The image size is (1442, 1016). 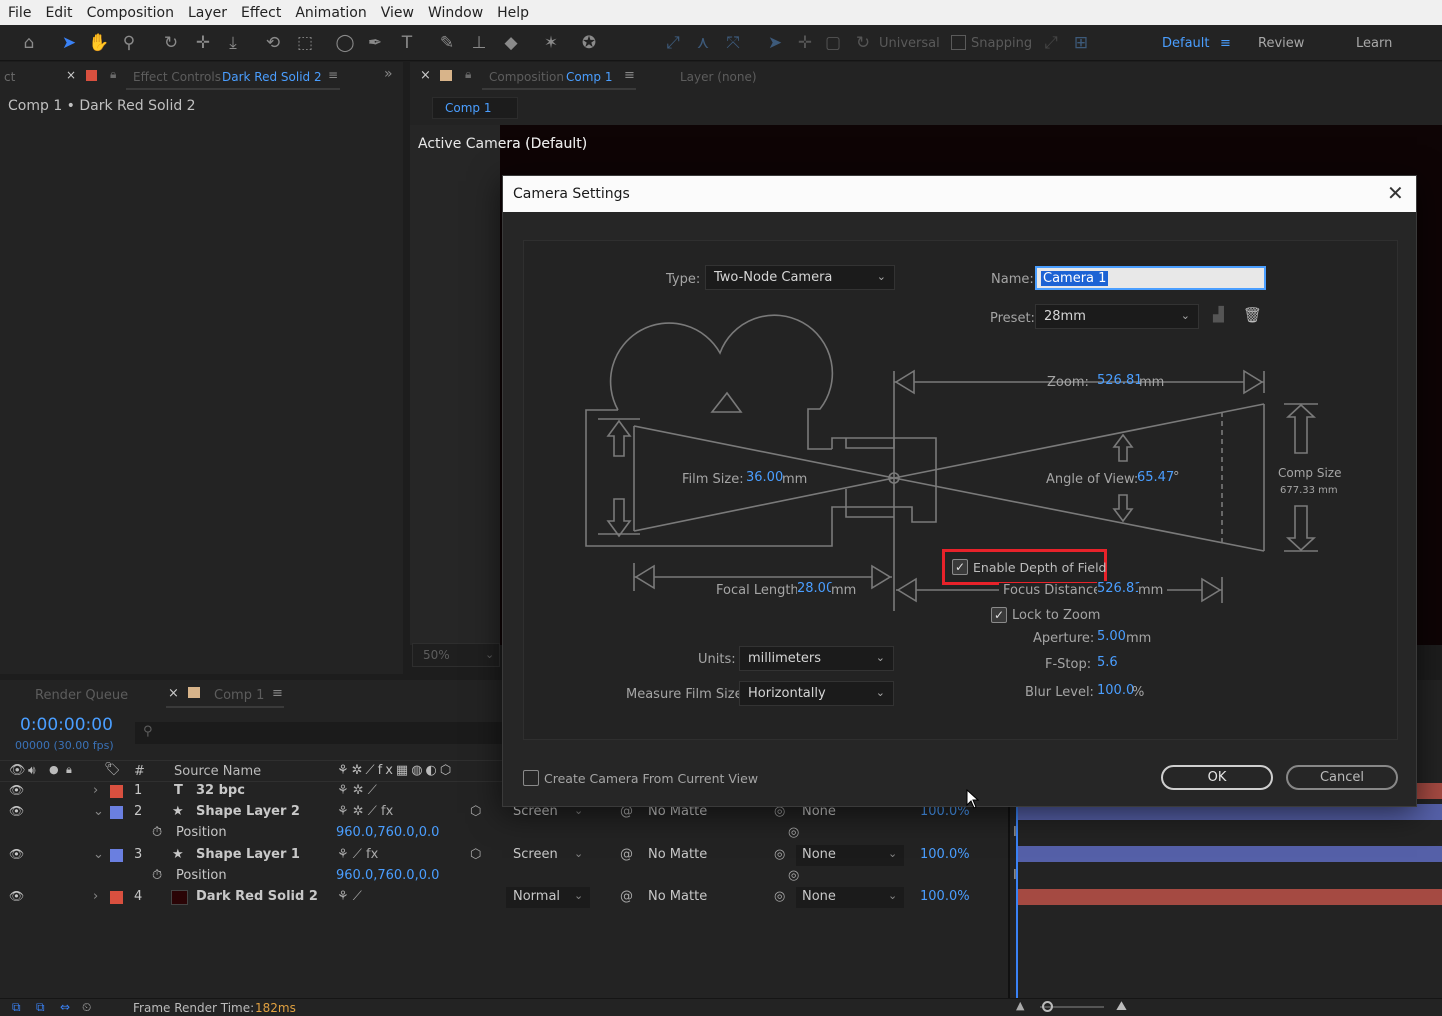 What do you see at coordinates (239, 695) in the screenshot?
I see `timeline-comp-tab: Comp 1` at bounding box center [239, 695].